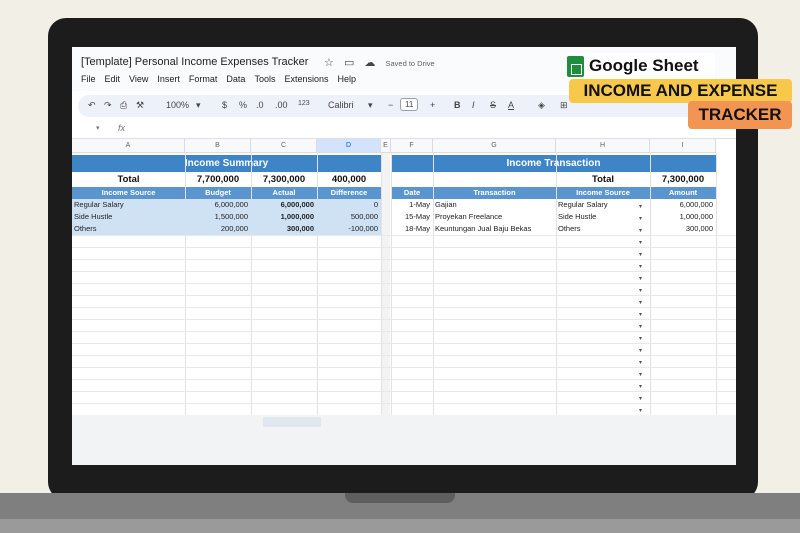 The image size is (800, 533). I want to click on income-summary-header-row: Income Source Budget Actual Difference, so click(226, 193).